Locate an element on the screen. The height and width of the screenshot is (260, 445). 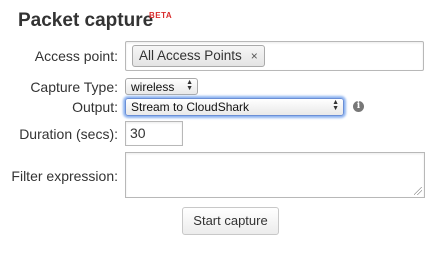
page-title: Packet capture is located at coordinates (86, 20).